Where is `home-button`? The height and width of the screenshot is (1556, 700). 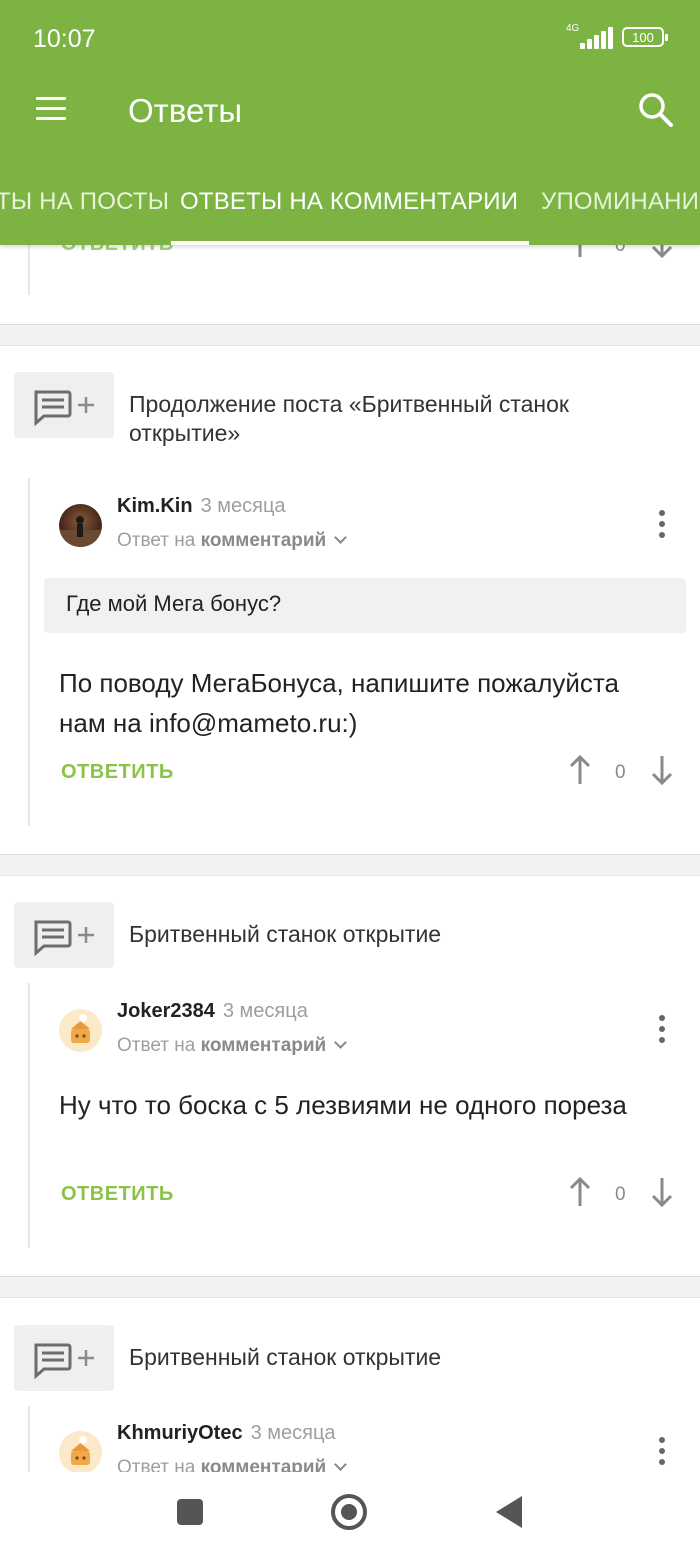
home-button is located at coordinates (349, 1512).